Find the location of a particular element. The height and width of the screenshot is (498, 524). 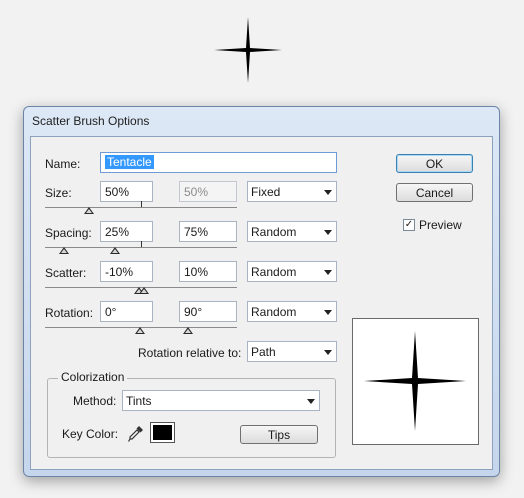

rotation-relative-label: Rotation relative to: is located at coordinates (190, 353).